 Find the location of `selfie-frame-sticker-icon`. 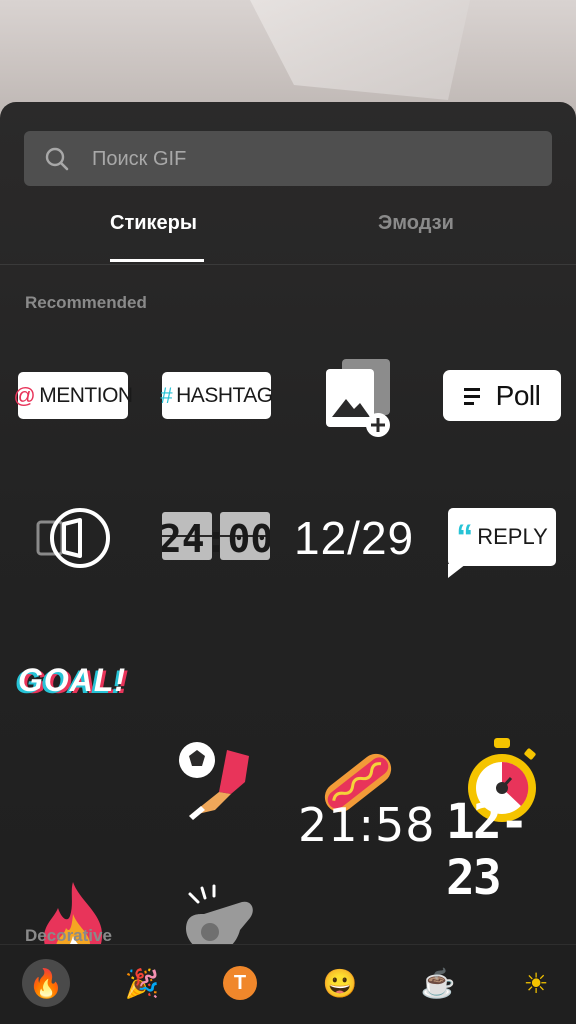

selfie-frame-sticker-icon is located at coordinates (73, 538).